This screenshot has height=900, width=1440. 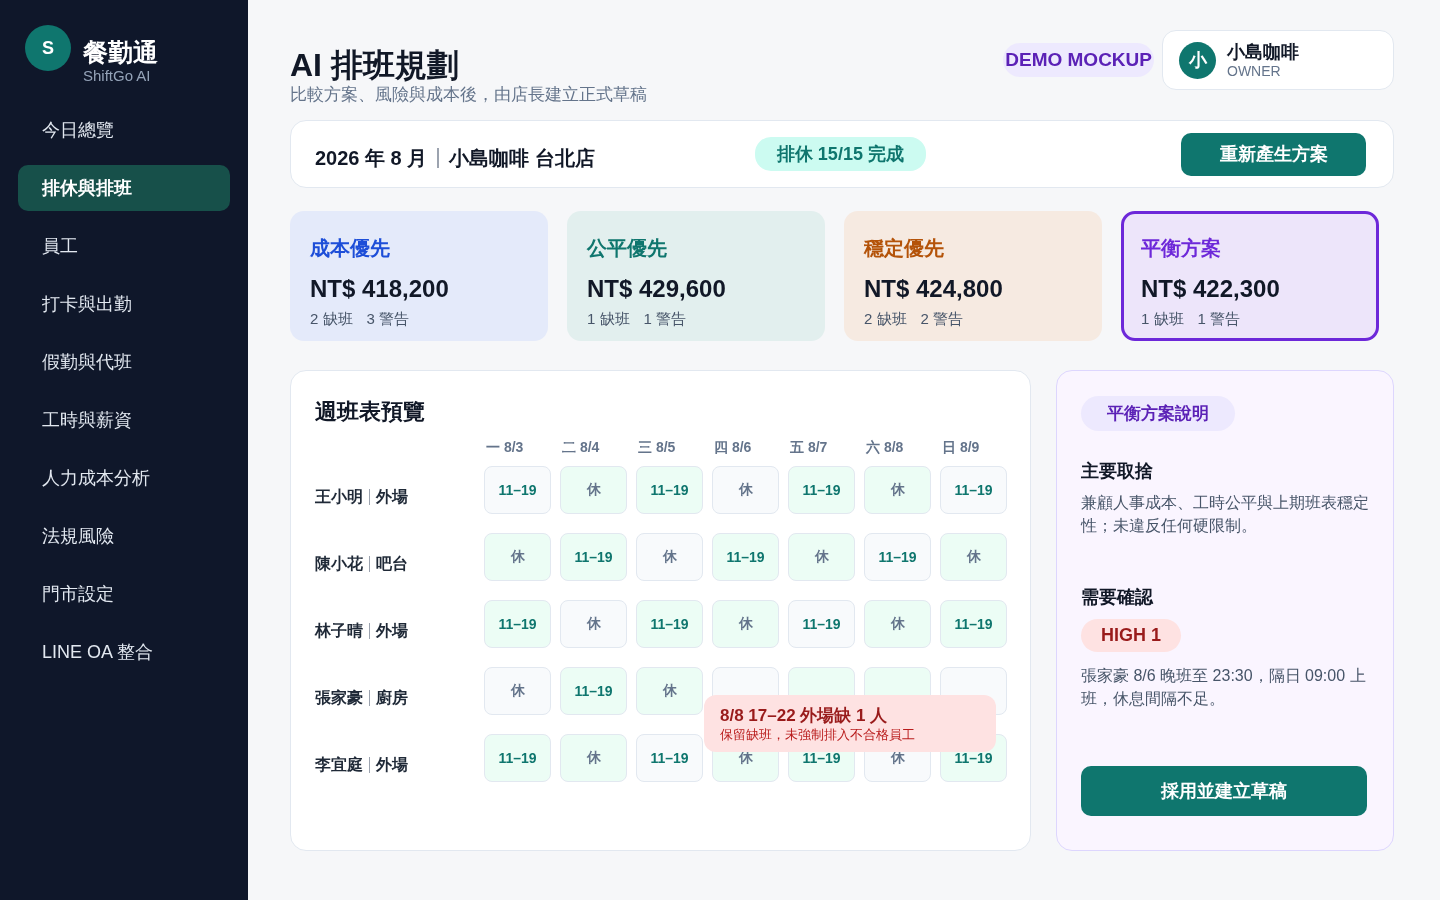 I want to click on warning-count: 3 警告, so click(x=388, y=319).